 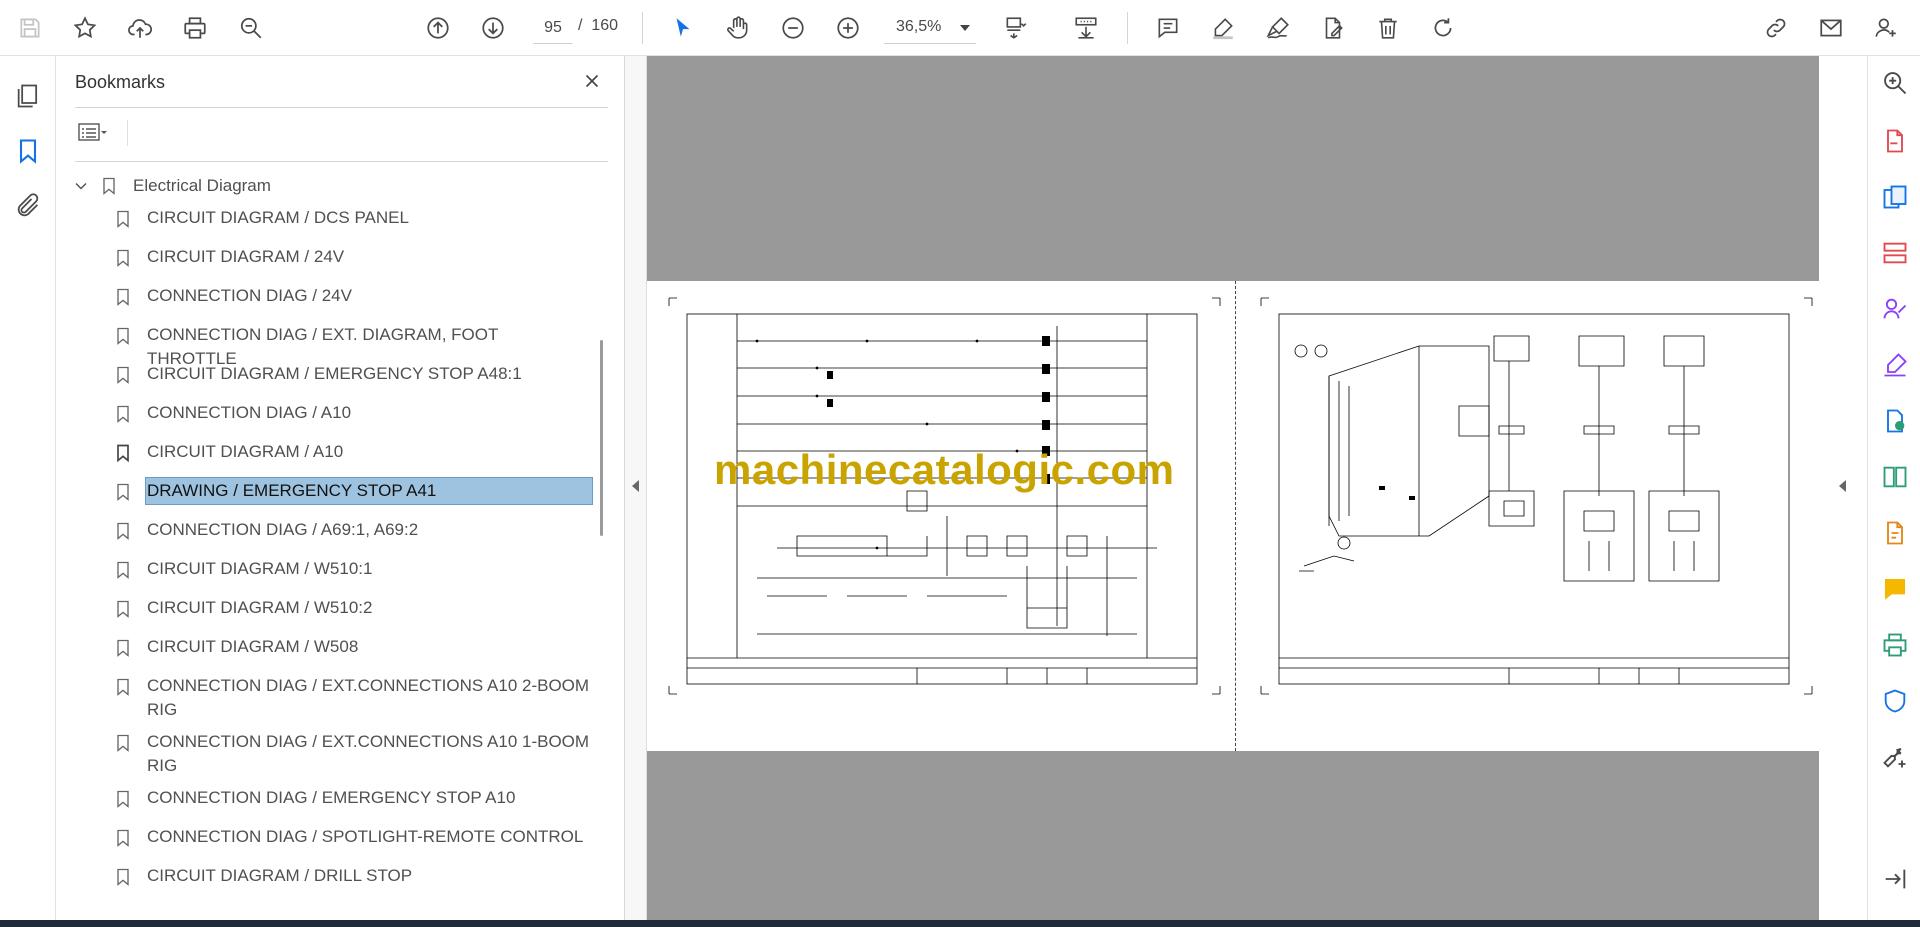 I want to click on comment-icon, so click(x=1168, y=28).